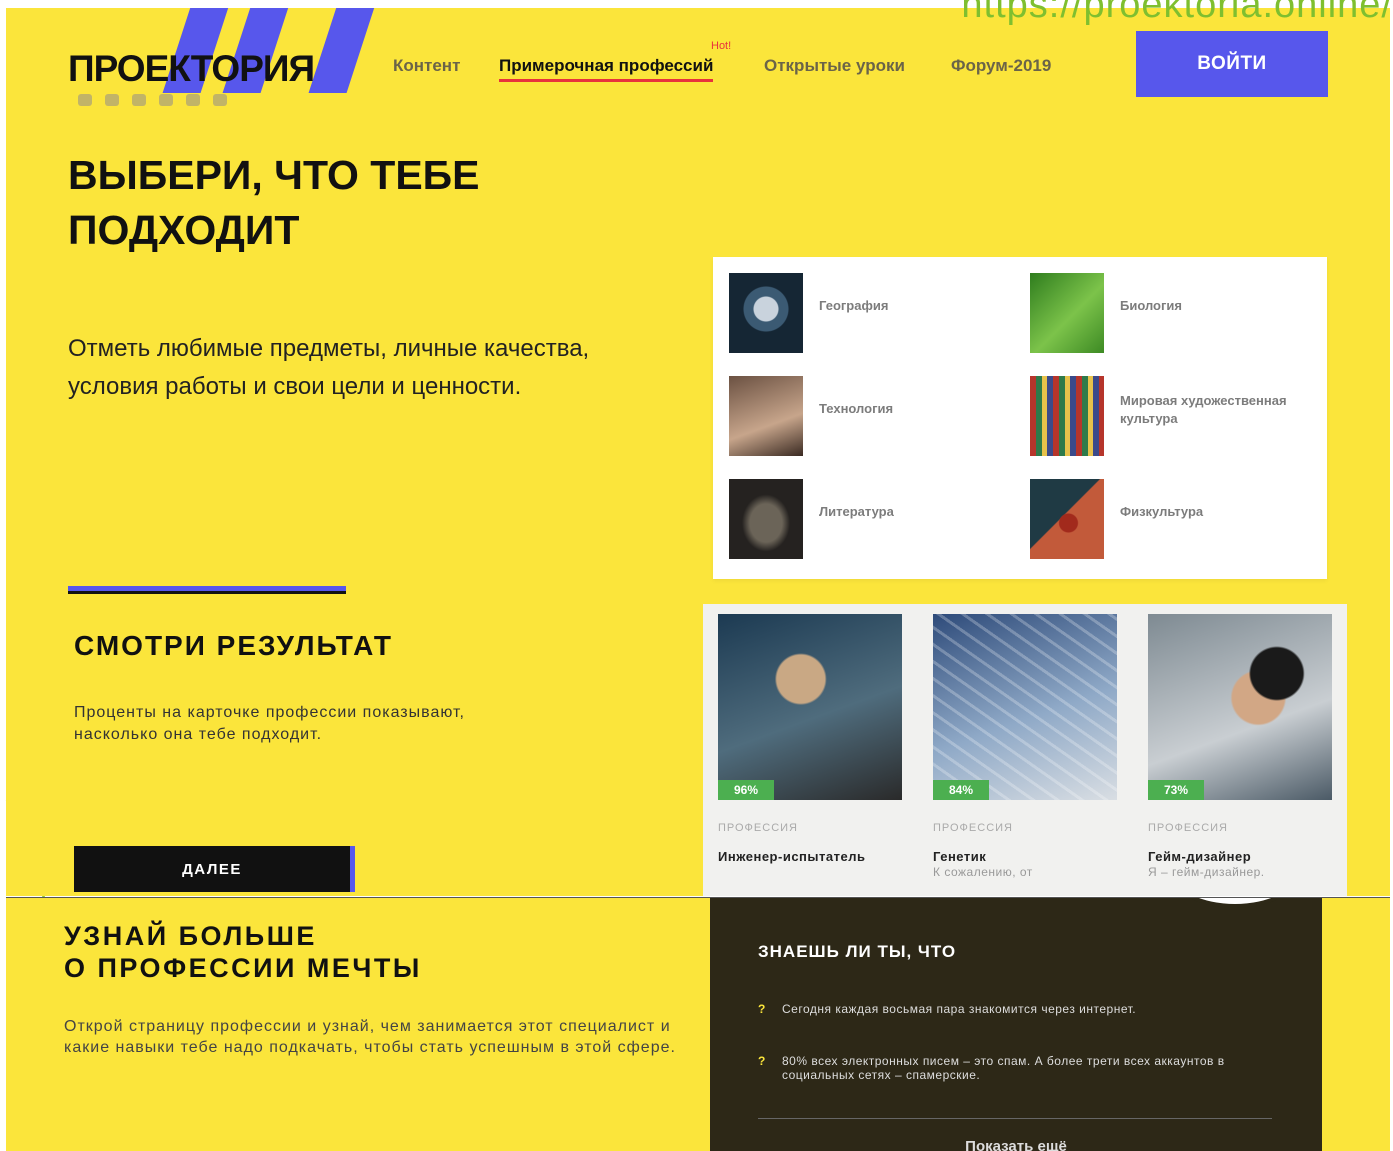 This screenshot has width=1393, height=1151. Describe the element at coordinates (152, 100) in the screenshot. I see `social-icons` at that location.